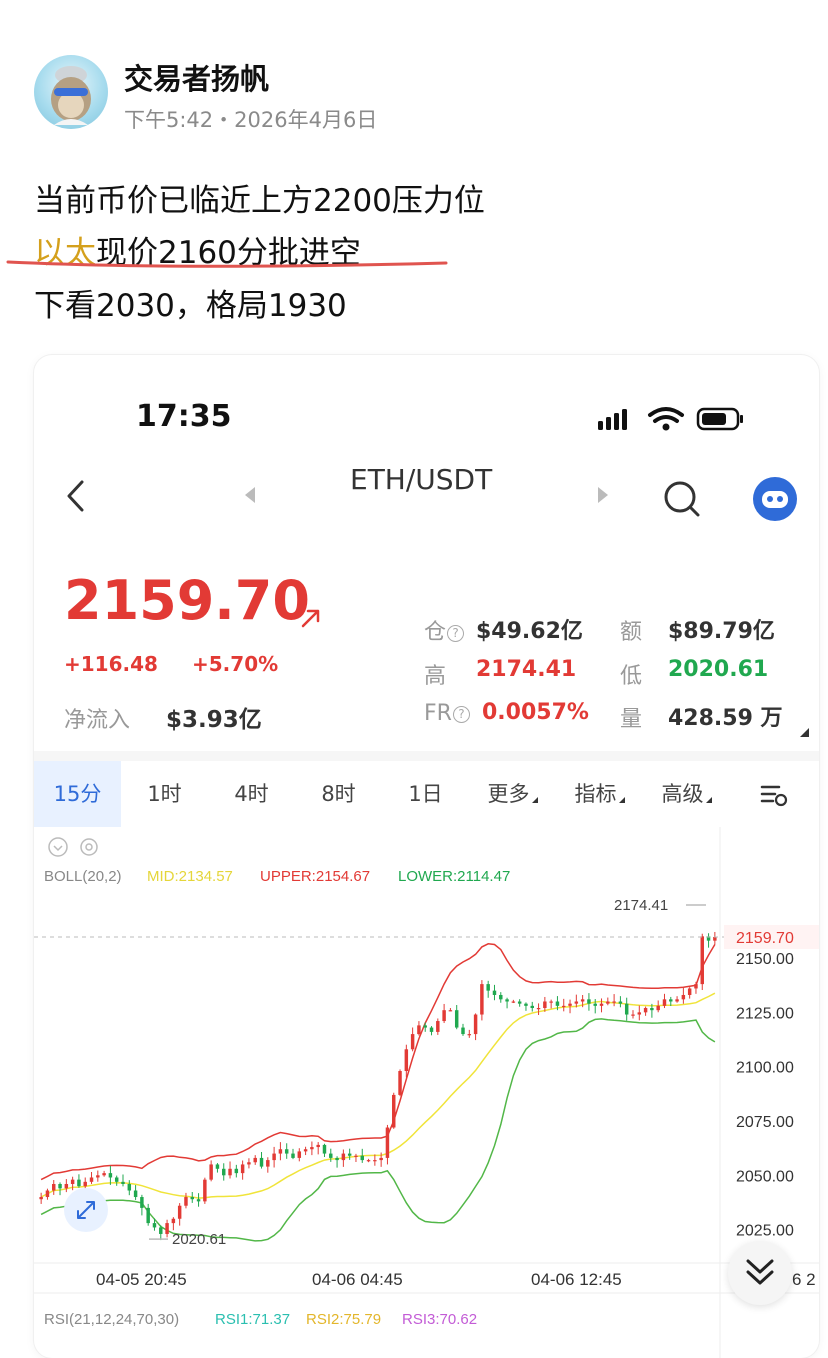  What do you see at coordinates (164, 794) in the screenshot?
I see `tab-1h: 1时` at bounding box center [164, 794].